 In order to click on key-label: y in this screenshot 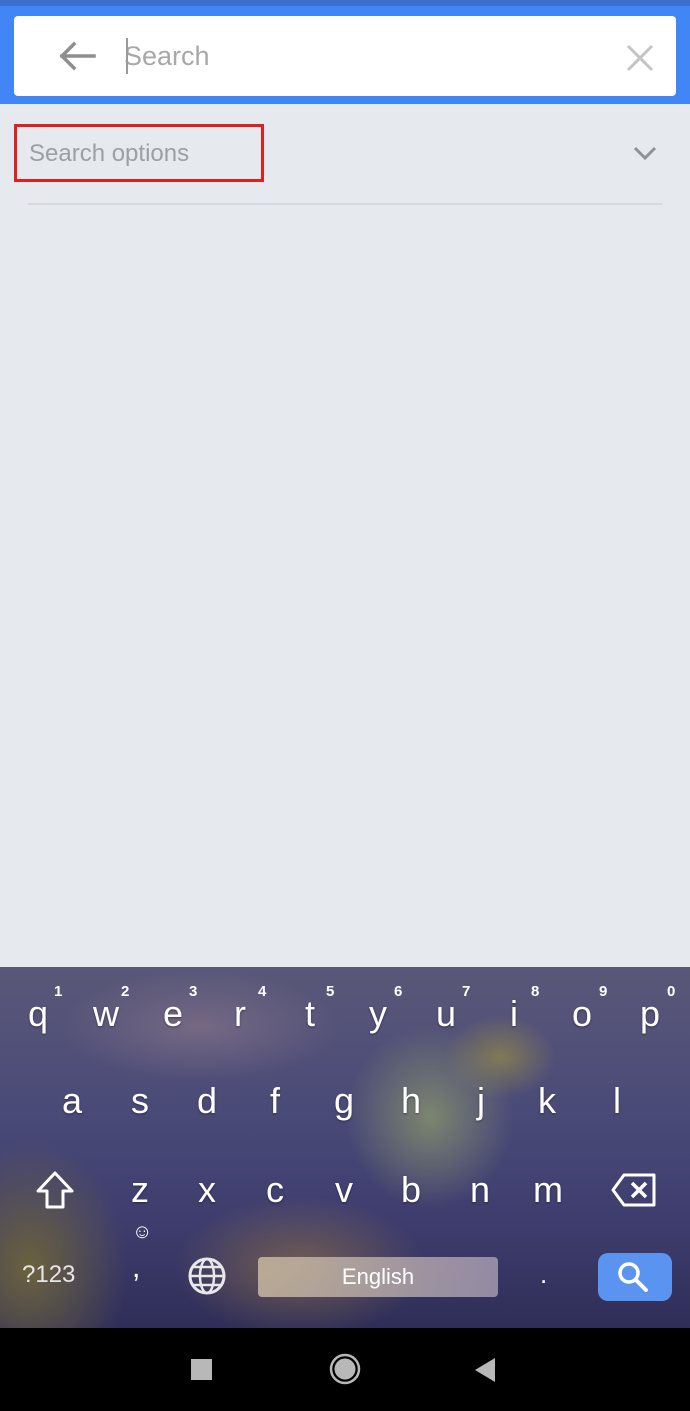, I will do `click(378, 1013)`.